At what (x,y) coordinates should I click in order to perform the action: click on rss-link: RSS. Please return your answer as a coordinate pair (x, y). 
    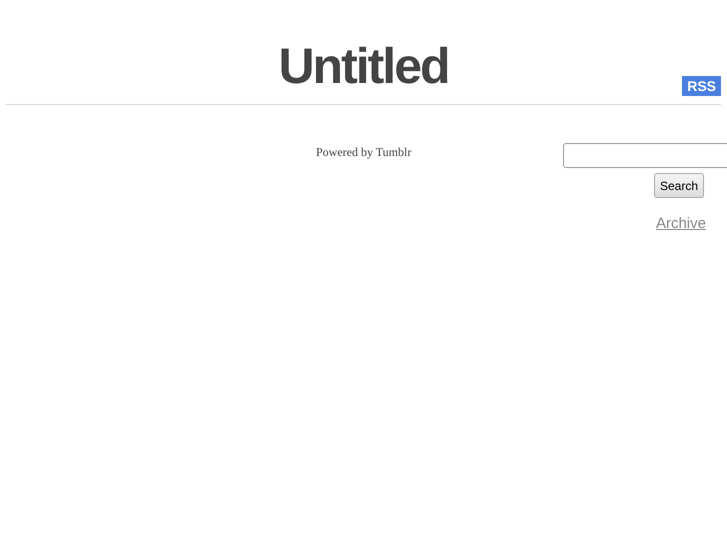
    Looking at the image, I should click on (701, 86).